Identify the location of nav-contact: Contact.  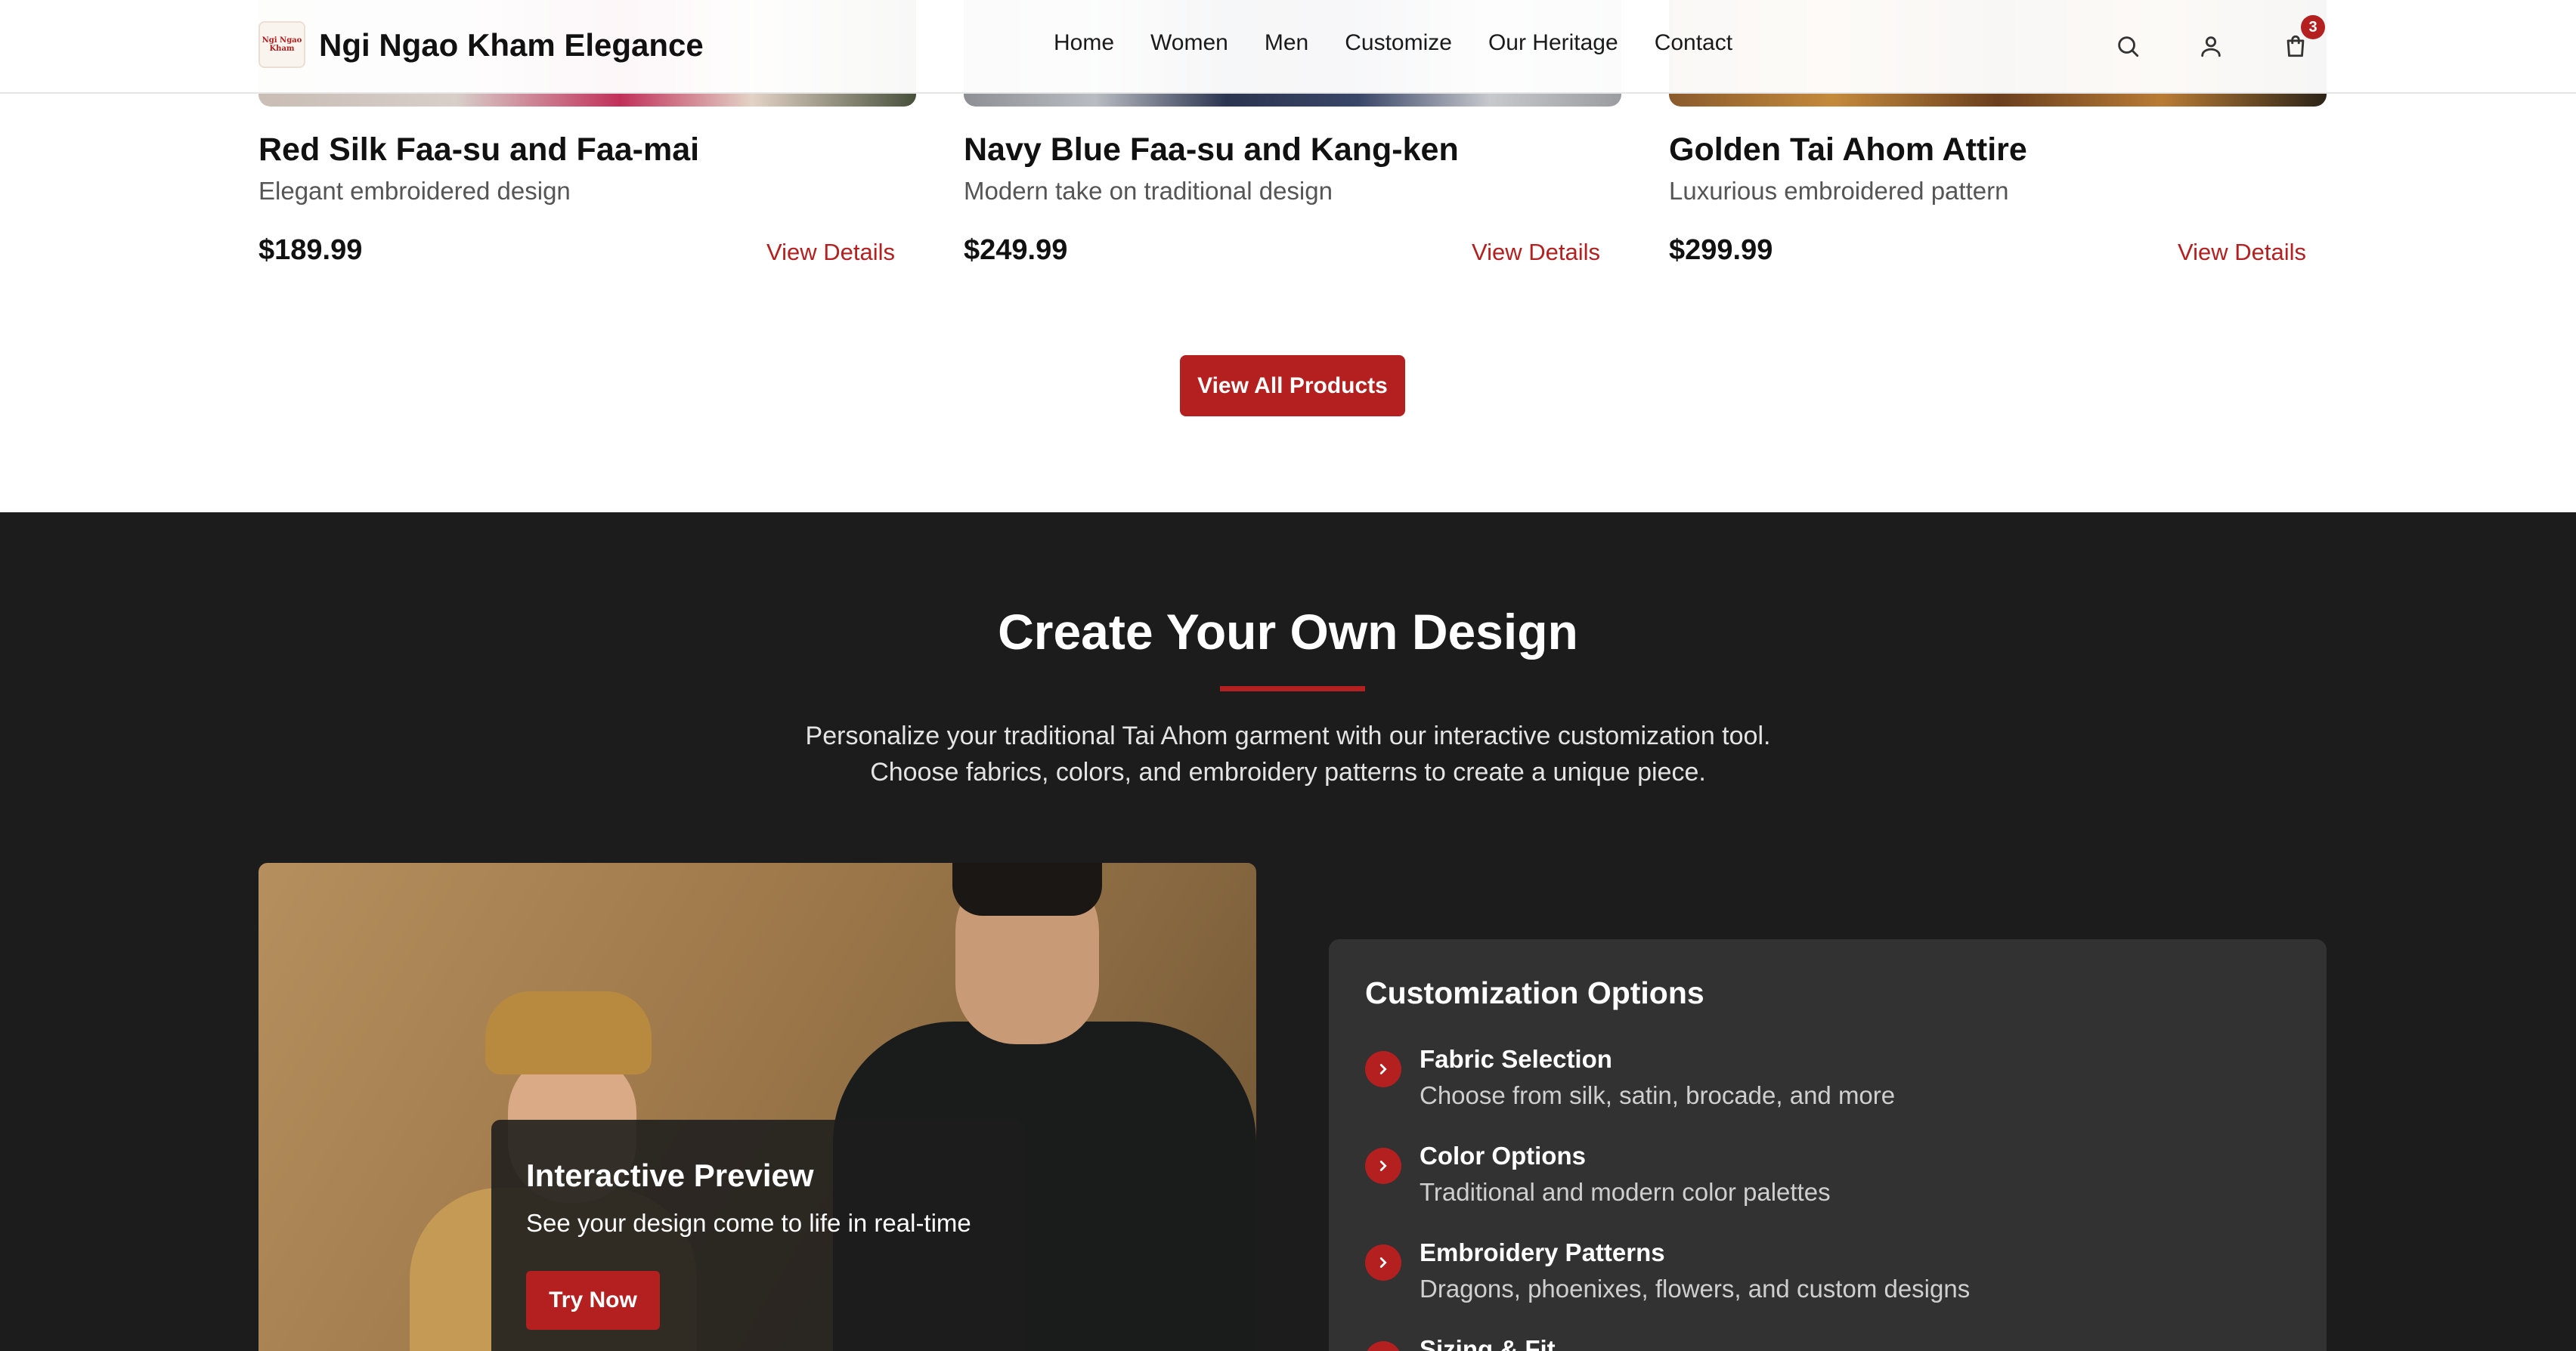
(1693, 43).